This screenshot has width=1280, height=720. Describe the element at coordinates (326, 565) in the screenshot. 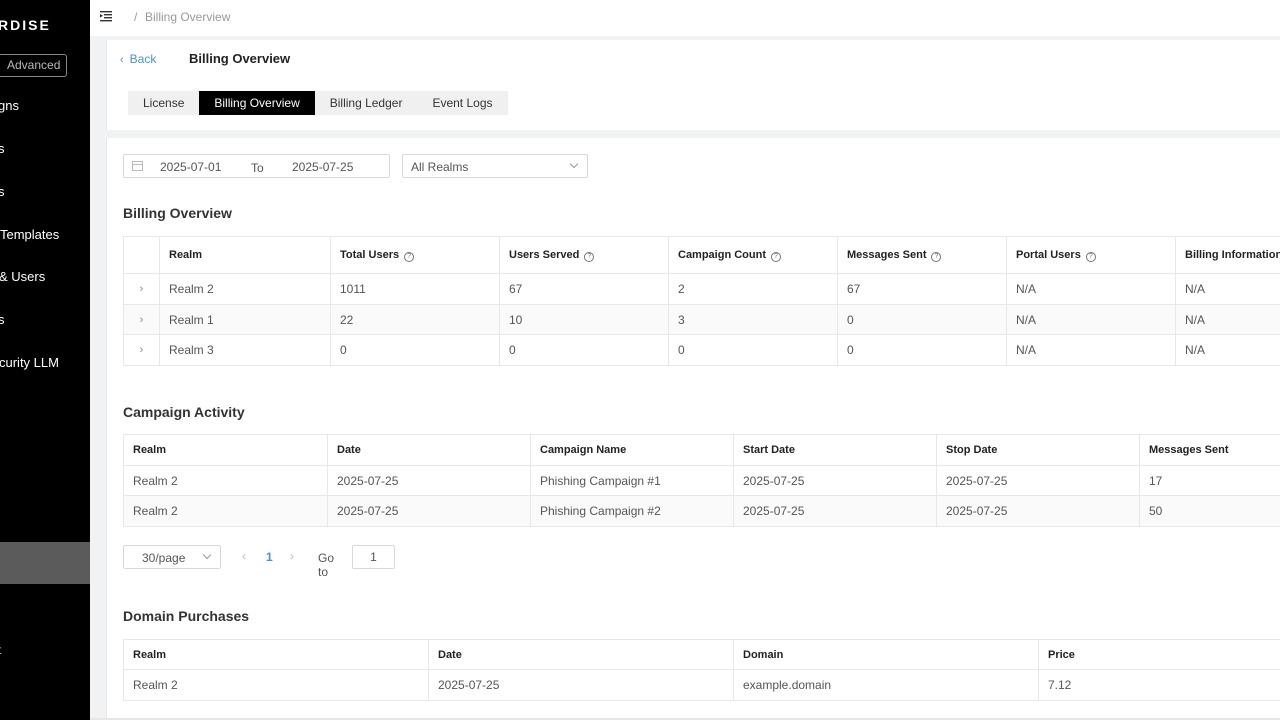

I see `goto-label: Go to` at that location.